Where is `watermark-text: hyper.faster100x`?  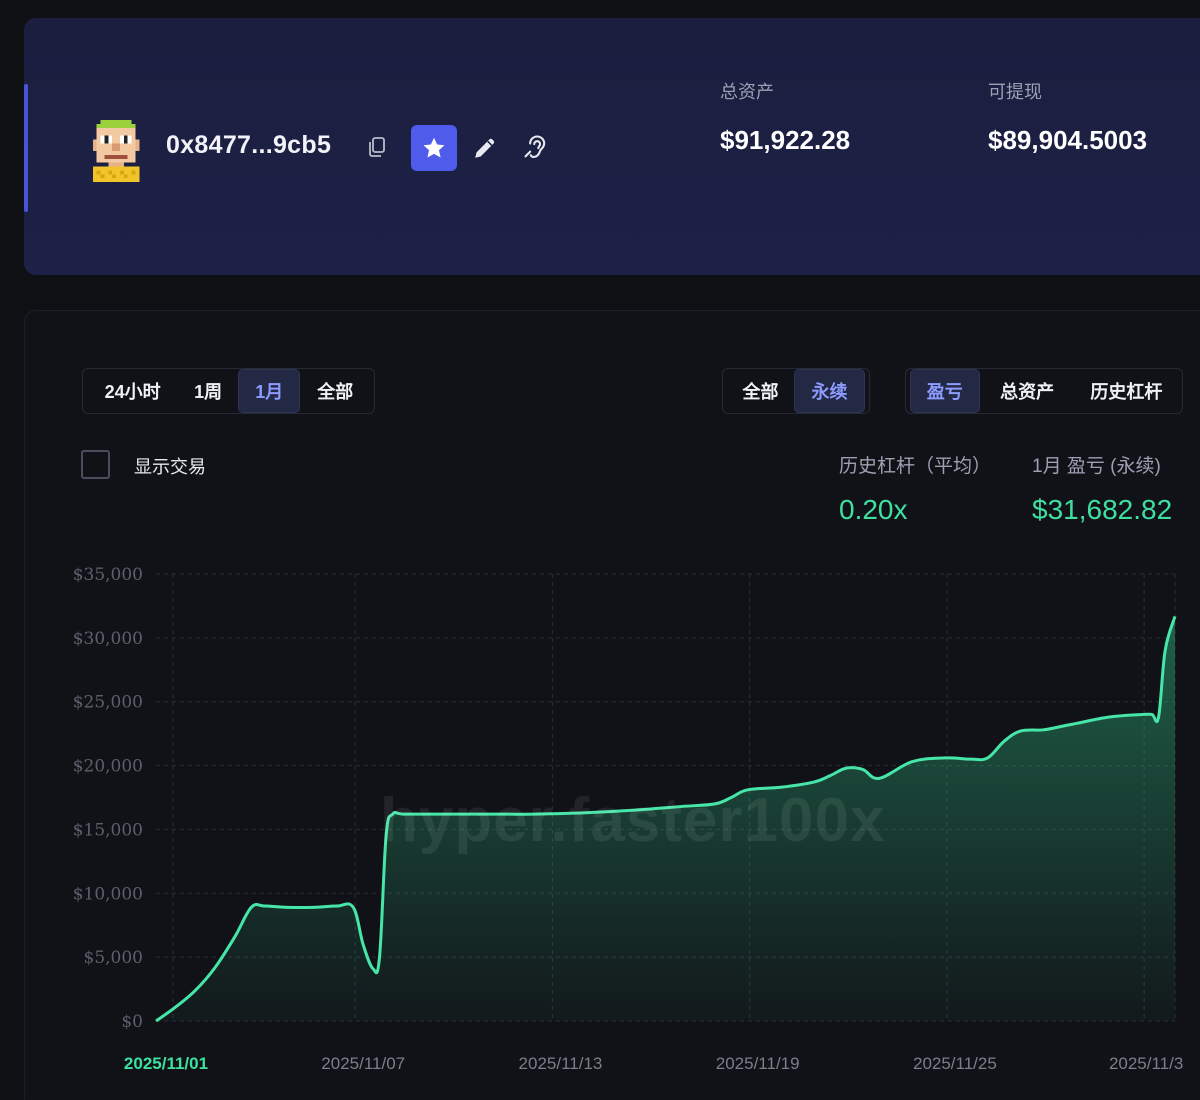 watermark-text: hyper.faster100x is located at coordinates (633, 820).